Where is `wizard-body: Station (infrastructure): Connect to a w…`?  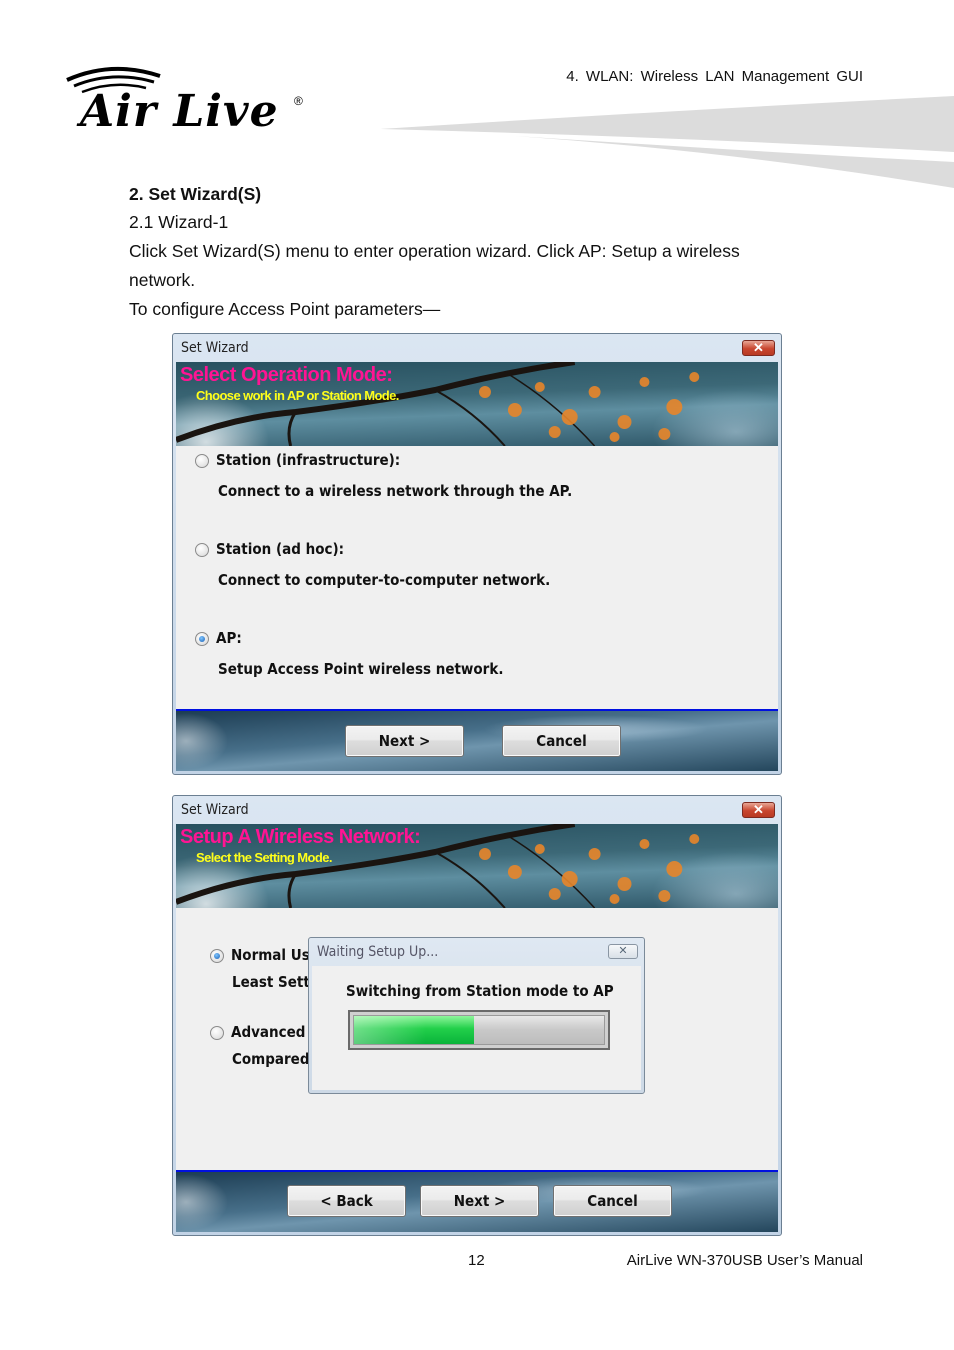
wizard-body: Station (infrastructure): Connect to a w… is located at coordinates (477, 578).